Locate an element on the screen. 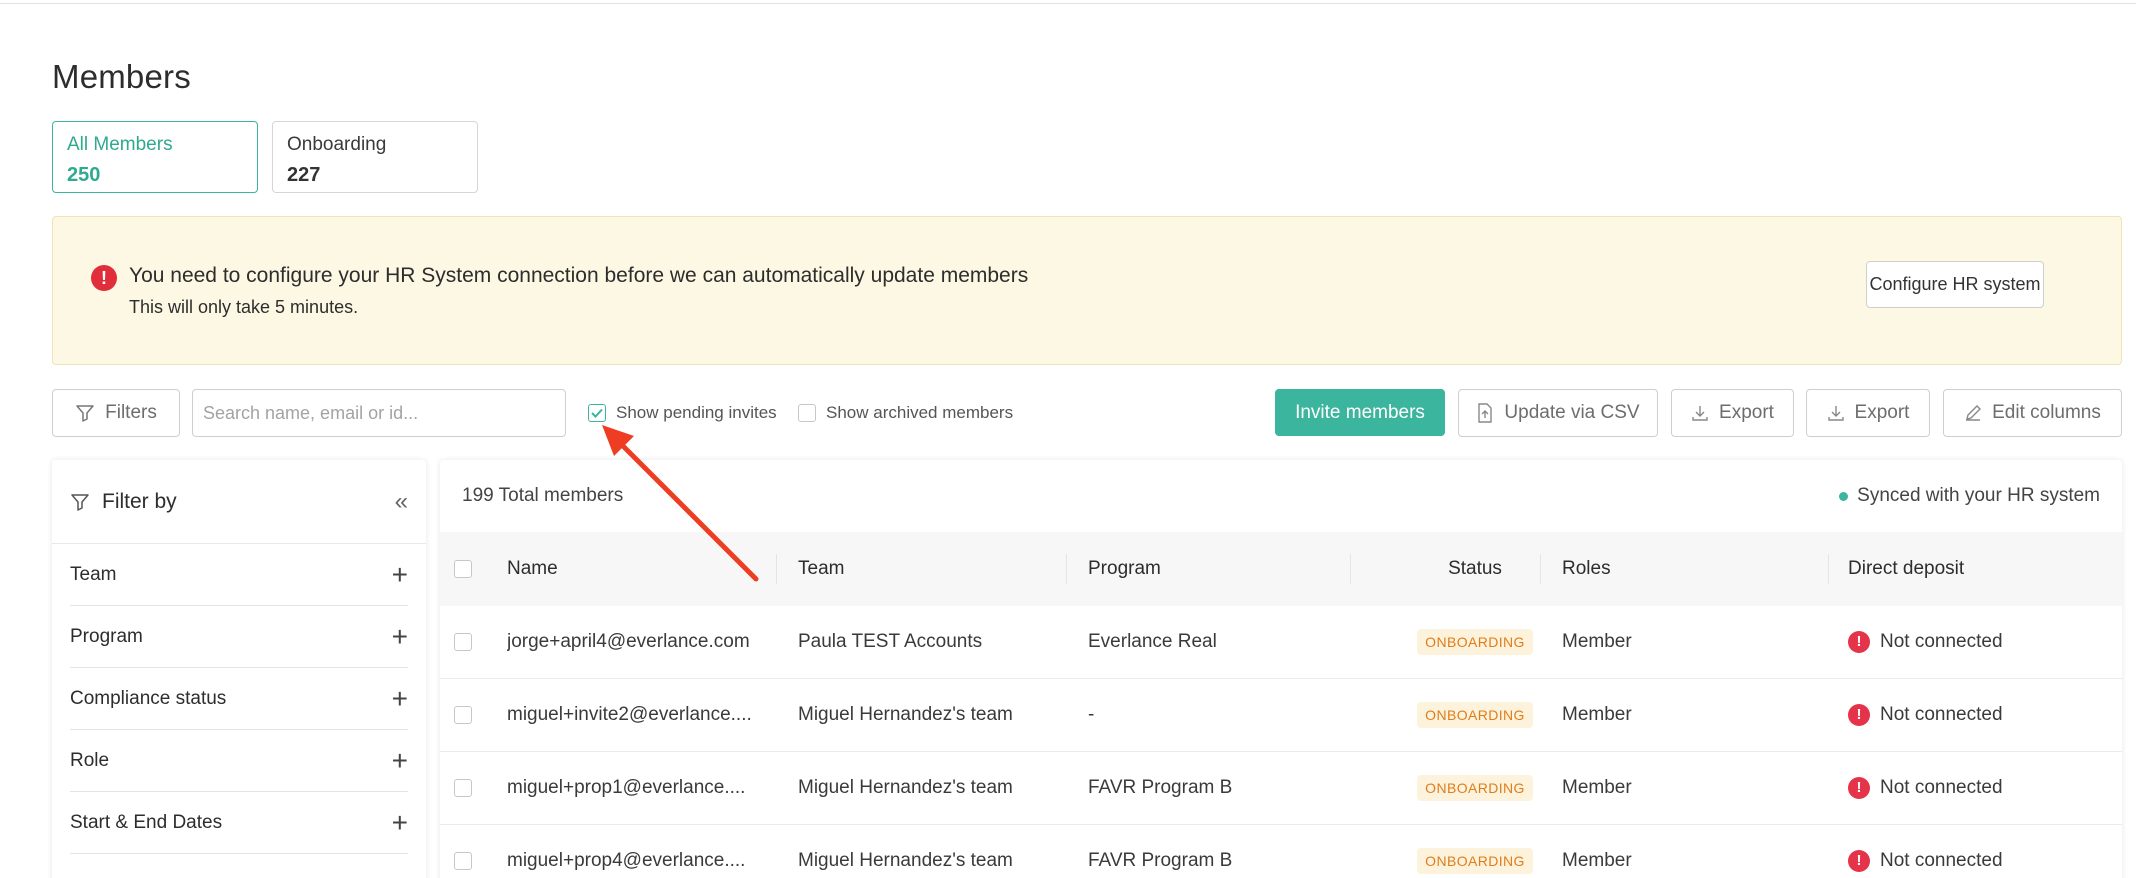 Image resolution: width=2136 pixels, height=878 pixels. filter-item-compliance-status: Compliance status + is located at coordinates (239, 699).